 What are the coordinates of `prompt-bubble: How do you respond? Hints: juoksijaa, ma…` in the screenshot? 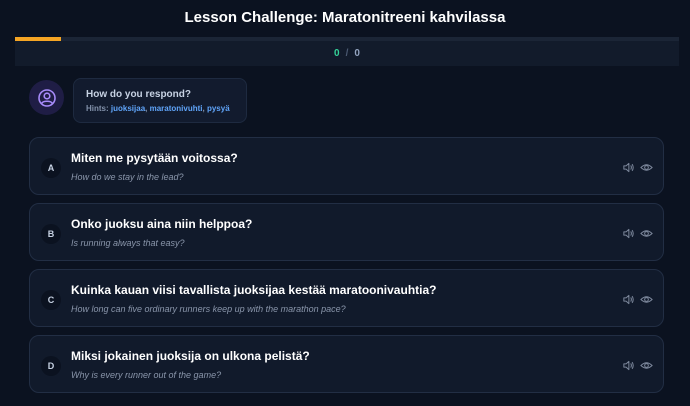 It's located at (160, 100).